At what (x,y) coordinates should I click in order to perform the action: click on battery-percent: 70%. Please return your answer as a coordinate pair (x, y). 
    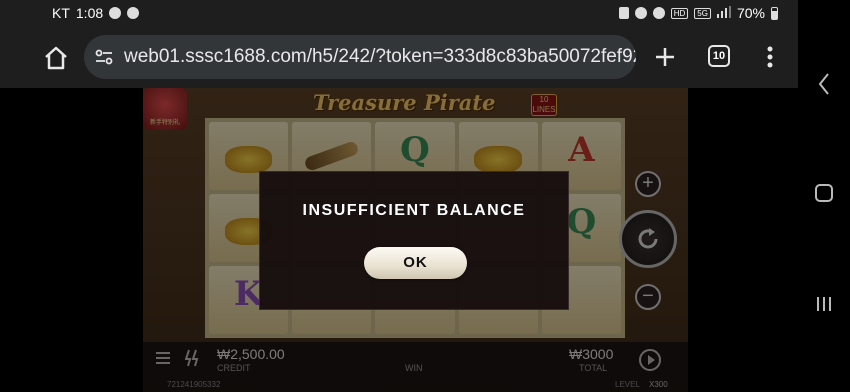
    Looking at the image, I should click on (750, 13).